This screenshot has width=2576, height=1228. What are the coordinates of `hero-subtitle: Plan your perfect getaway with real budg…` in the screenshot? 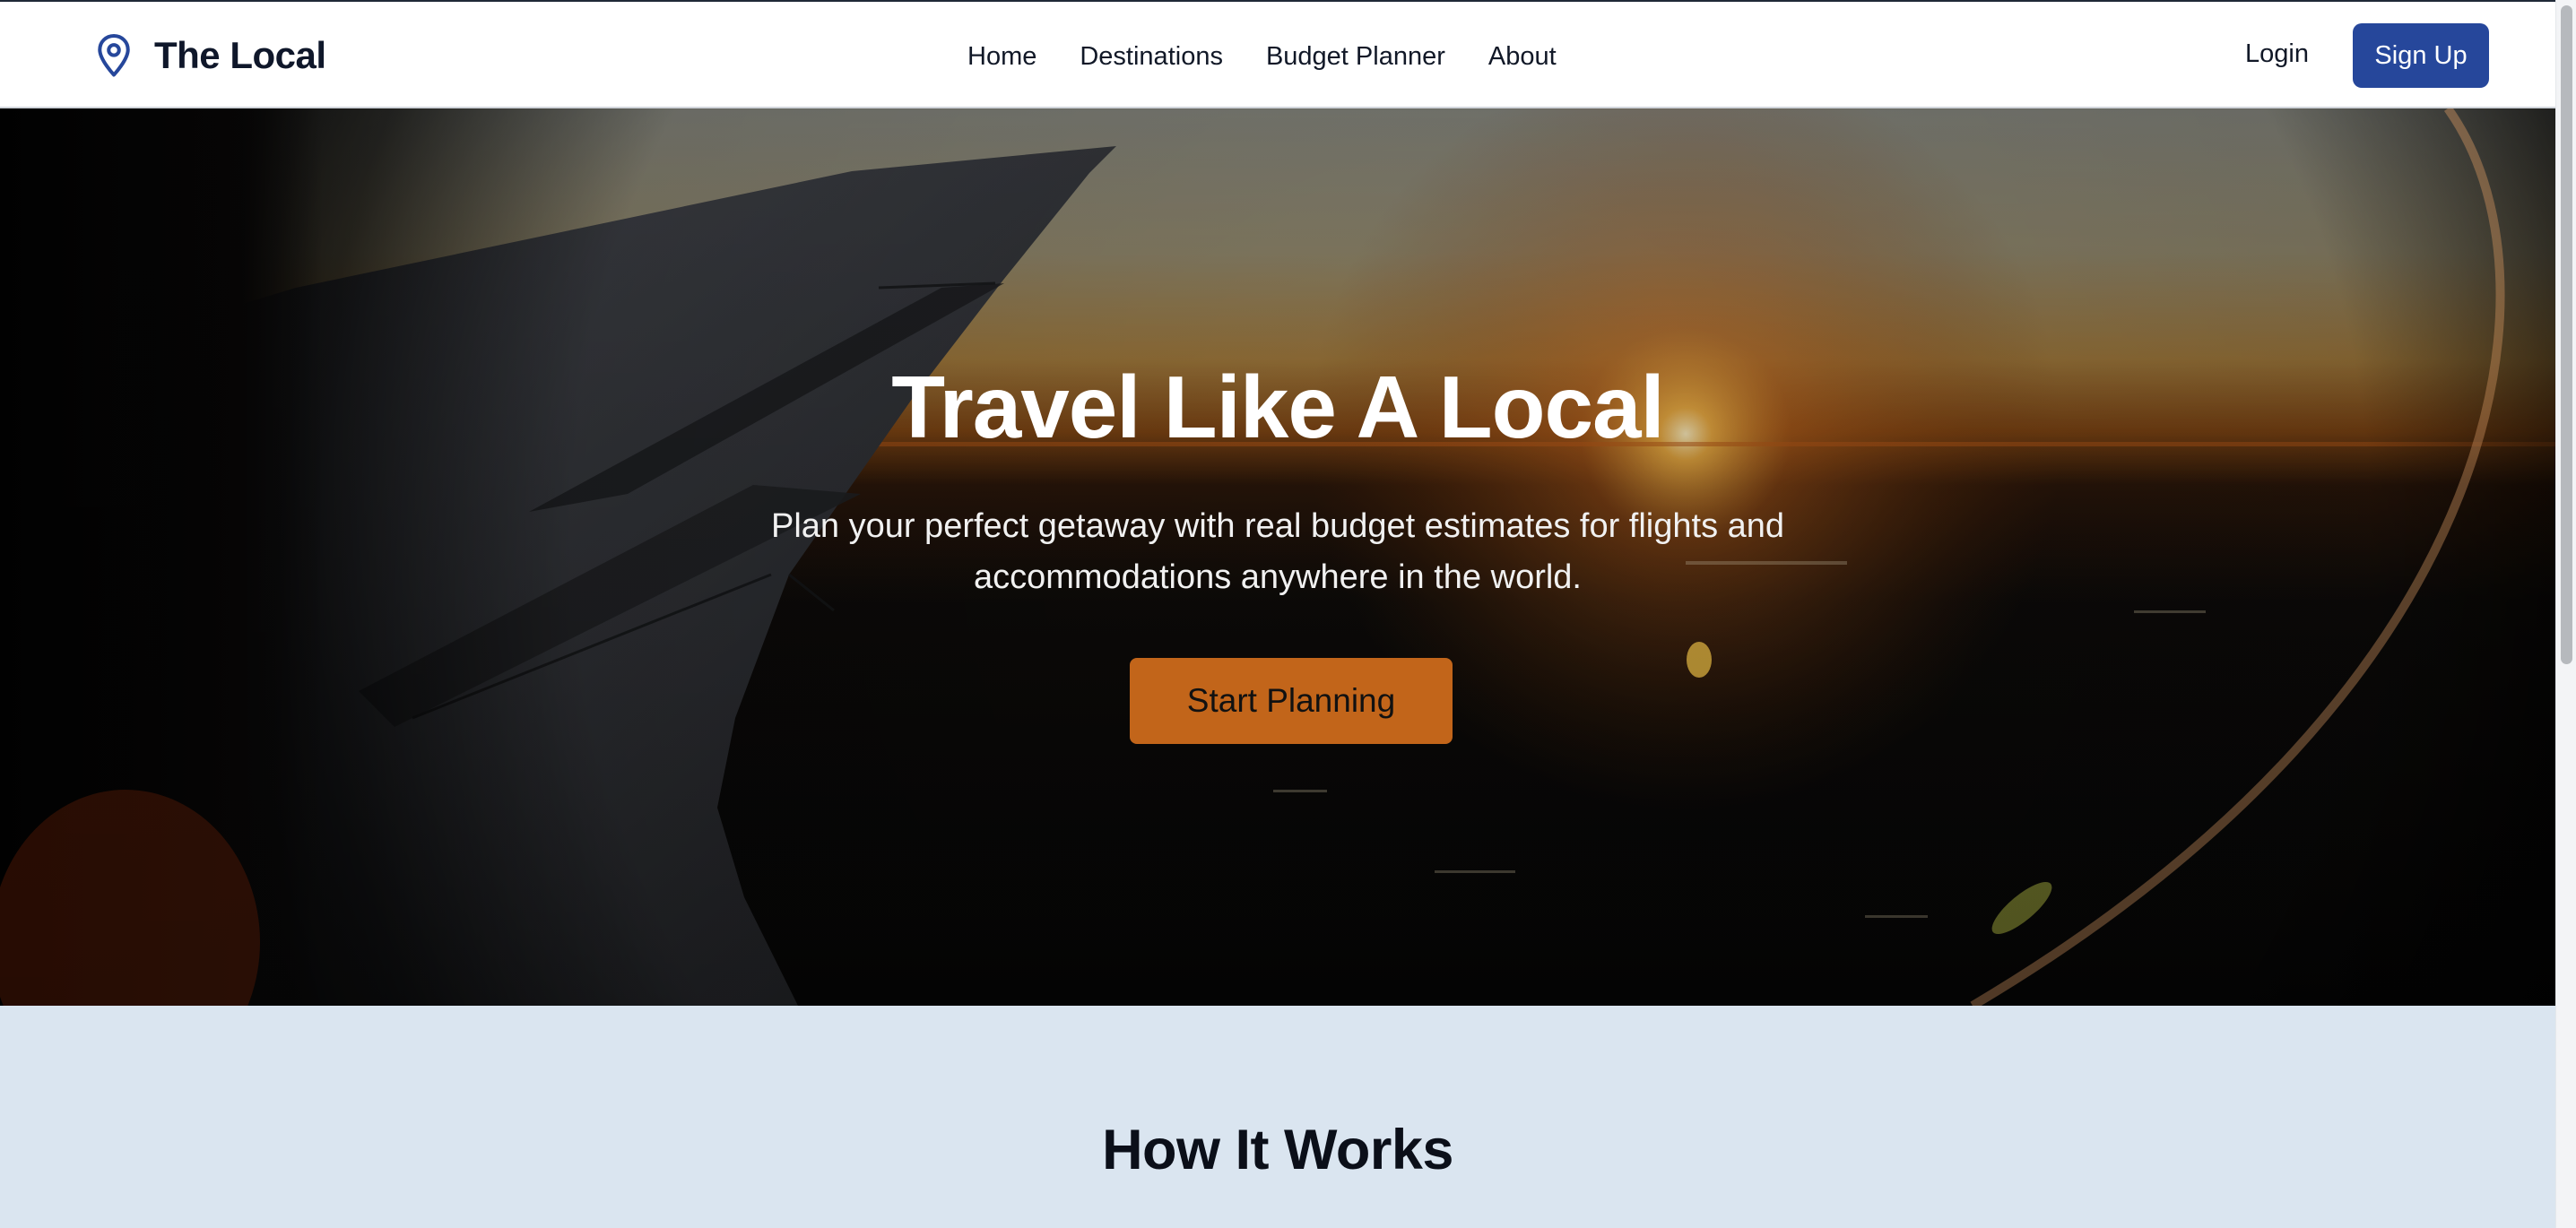 It's located at (1277, 551).